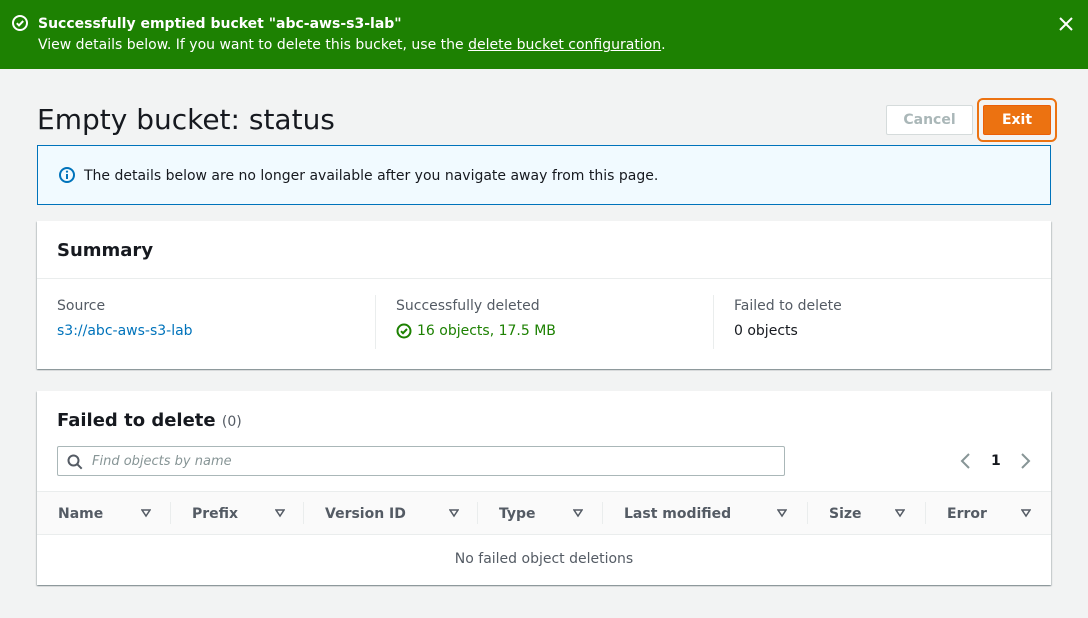 The width and height of the screenshot is (1088, 618). What do you see at coordinates (81, 514) in the screenshot?
I see `column-label: Name` at bounding box center [81, 514].